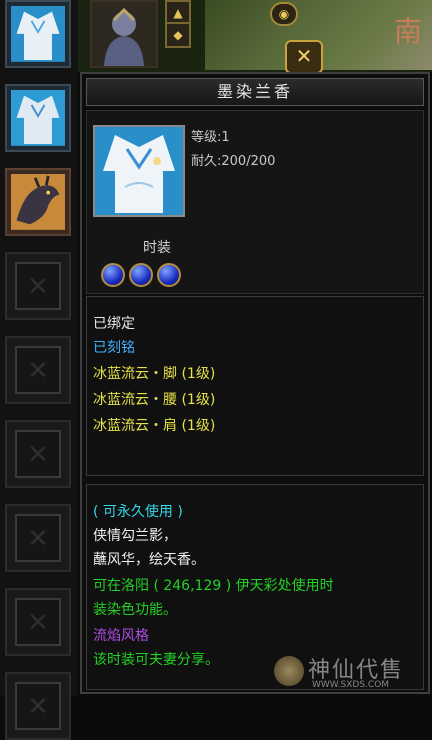 Image resolution: width=432 pixels, height=740 pixels. Describe the element at coordinates (149, 560) in the screenshot. I see `flavor-text-2: 蘸风华，绘天香。` at that location.